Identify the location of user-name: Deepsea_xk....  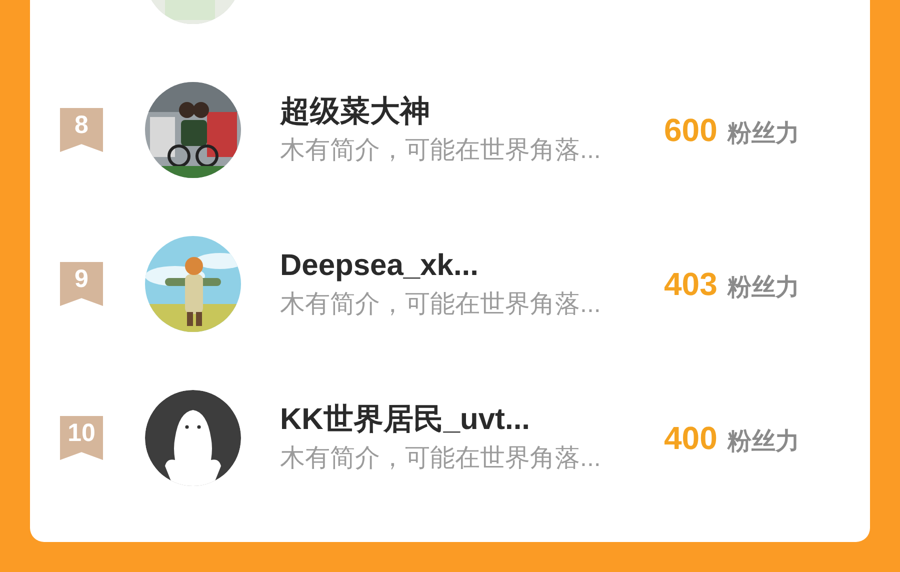
(466, 266).